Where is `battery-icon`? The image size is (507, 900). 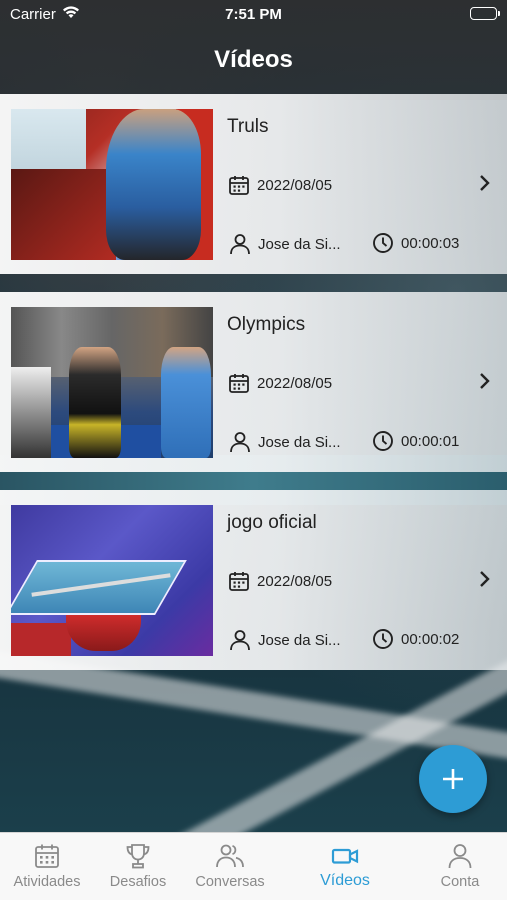 battery-icon is located at coordinates (485, 13).